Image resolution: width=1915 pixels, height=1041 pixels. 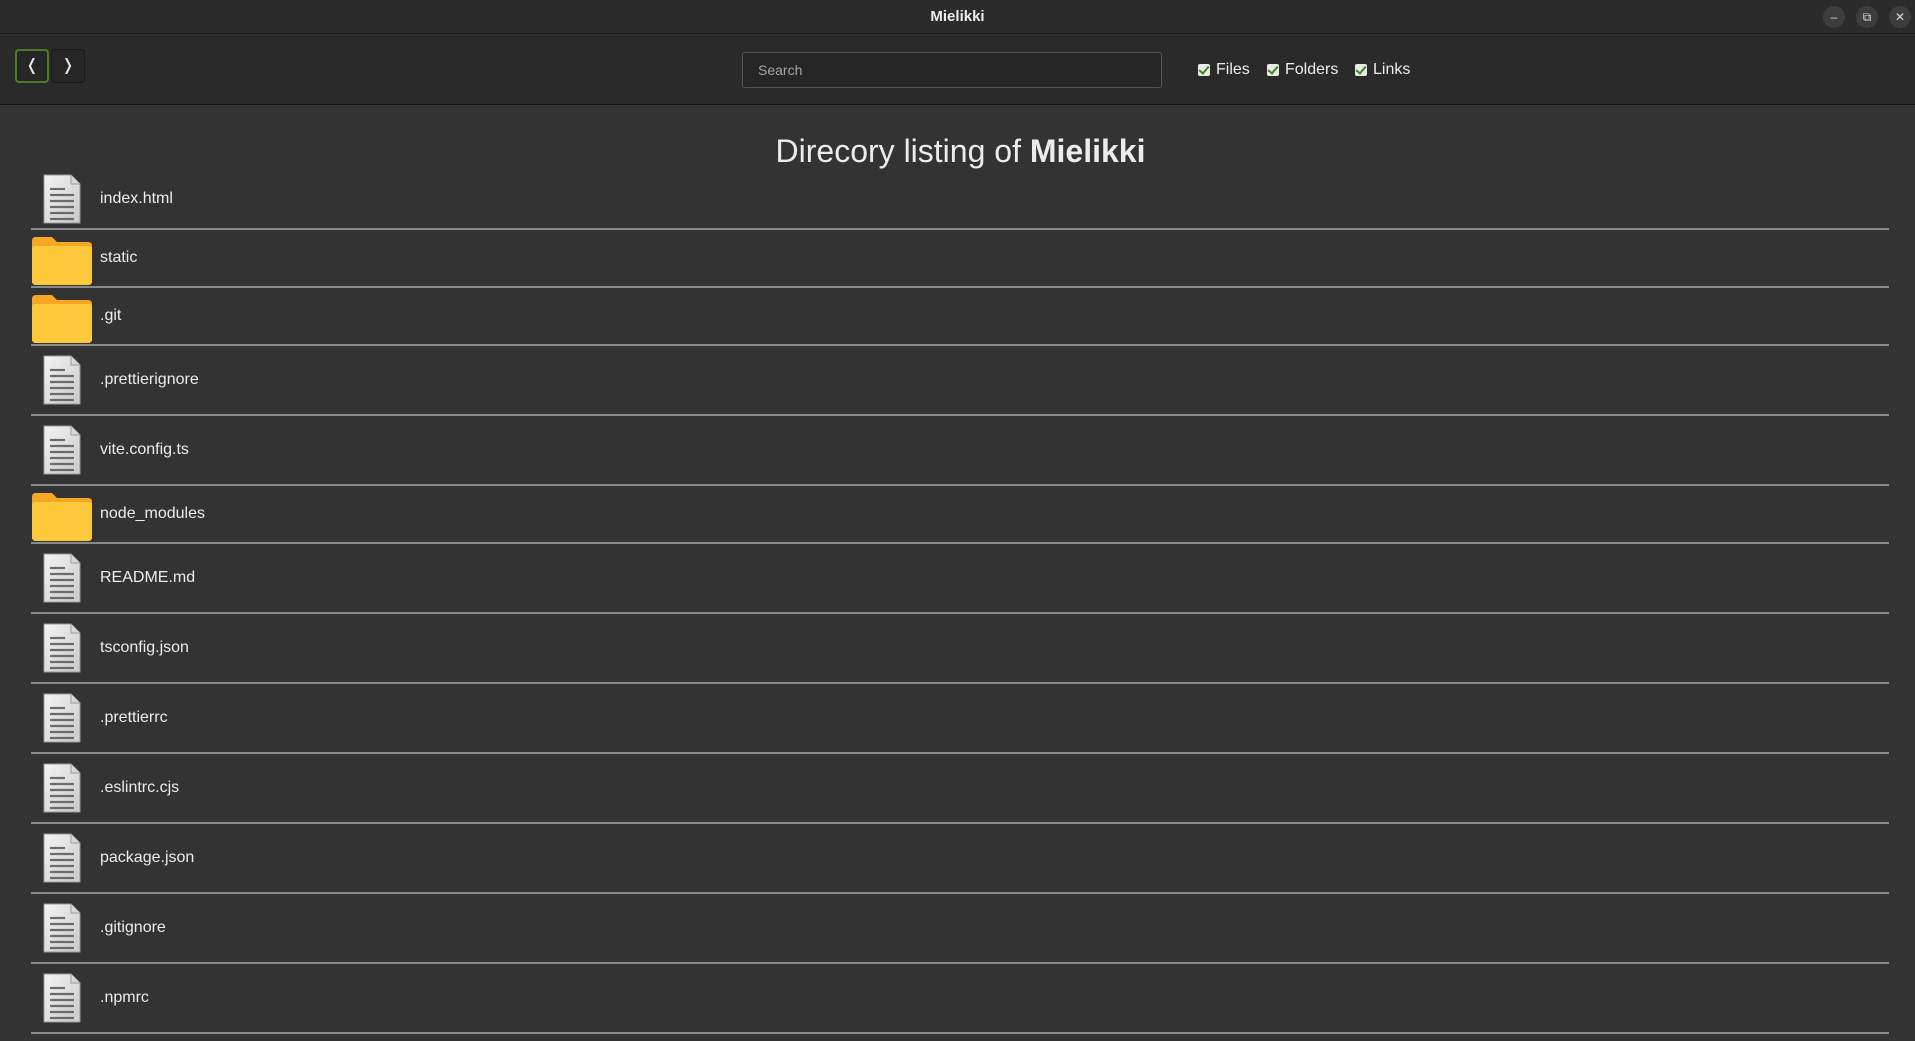 What do you see at coordinates (1867, 17) in the screenshot?
I see `maximize-icon: ⧉` at bounding box center [1867, 17].